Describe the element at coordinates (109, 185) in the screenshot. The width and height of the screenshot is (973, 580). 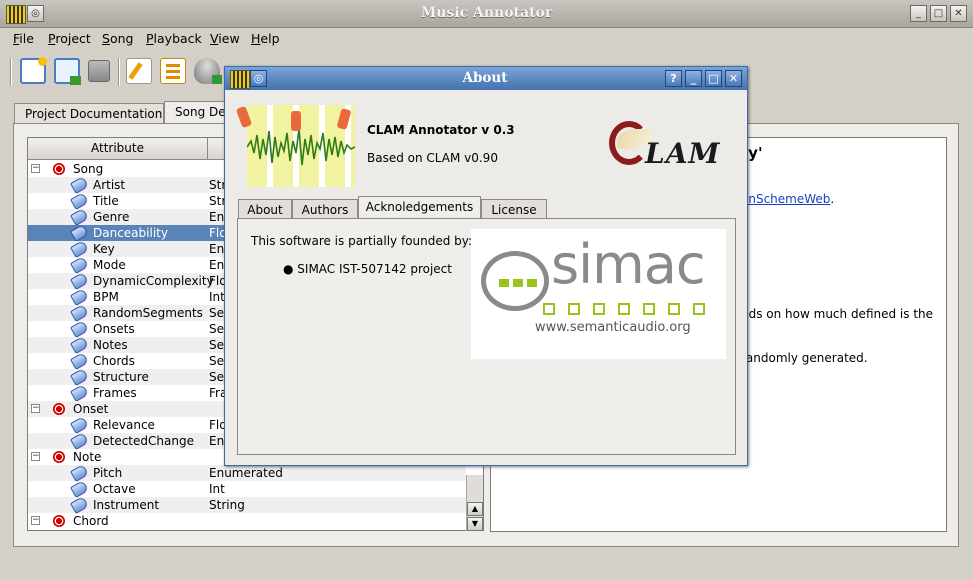
I see `attribute-name: Artist` at that location.